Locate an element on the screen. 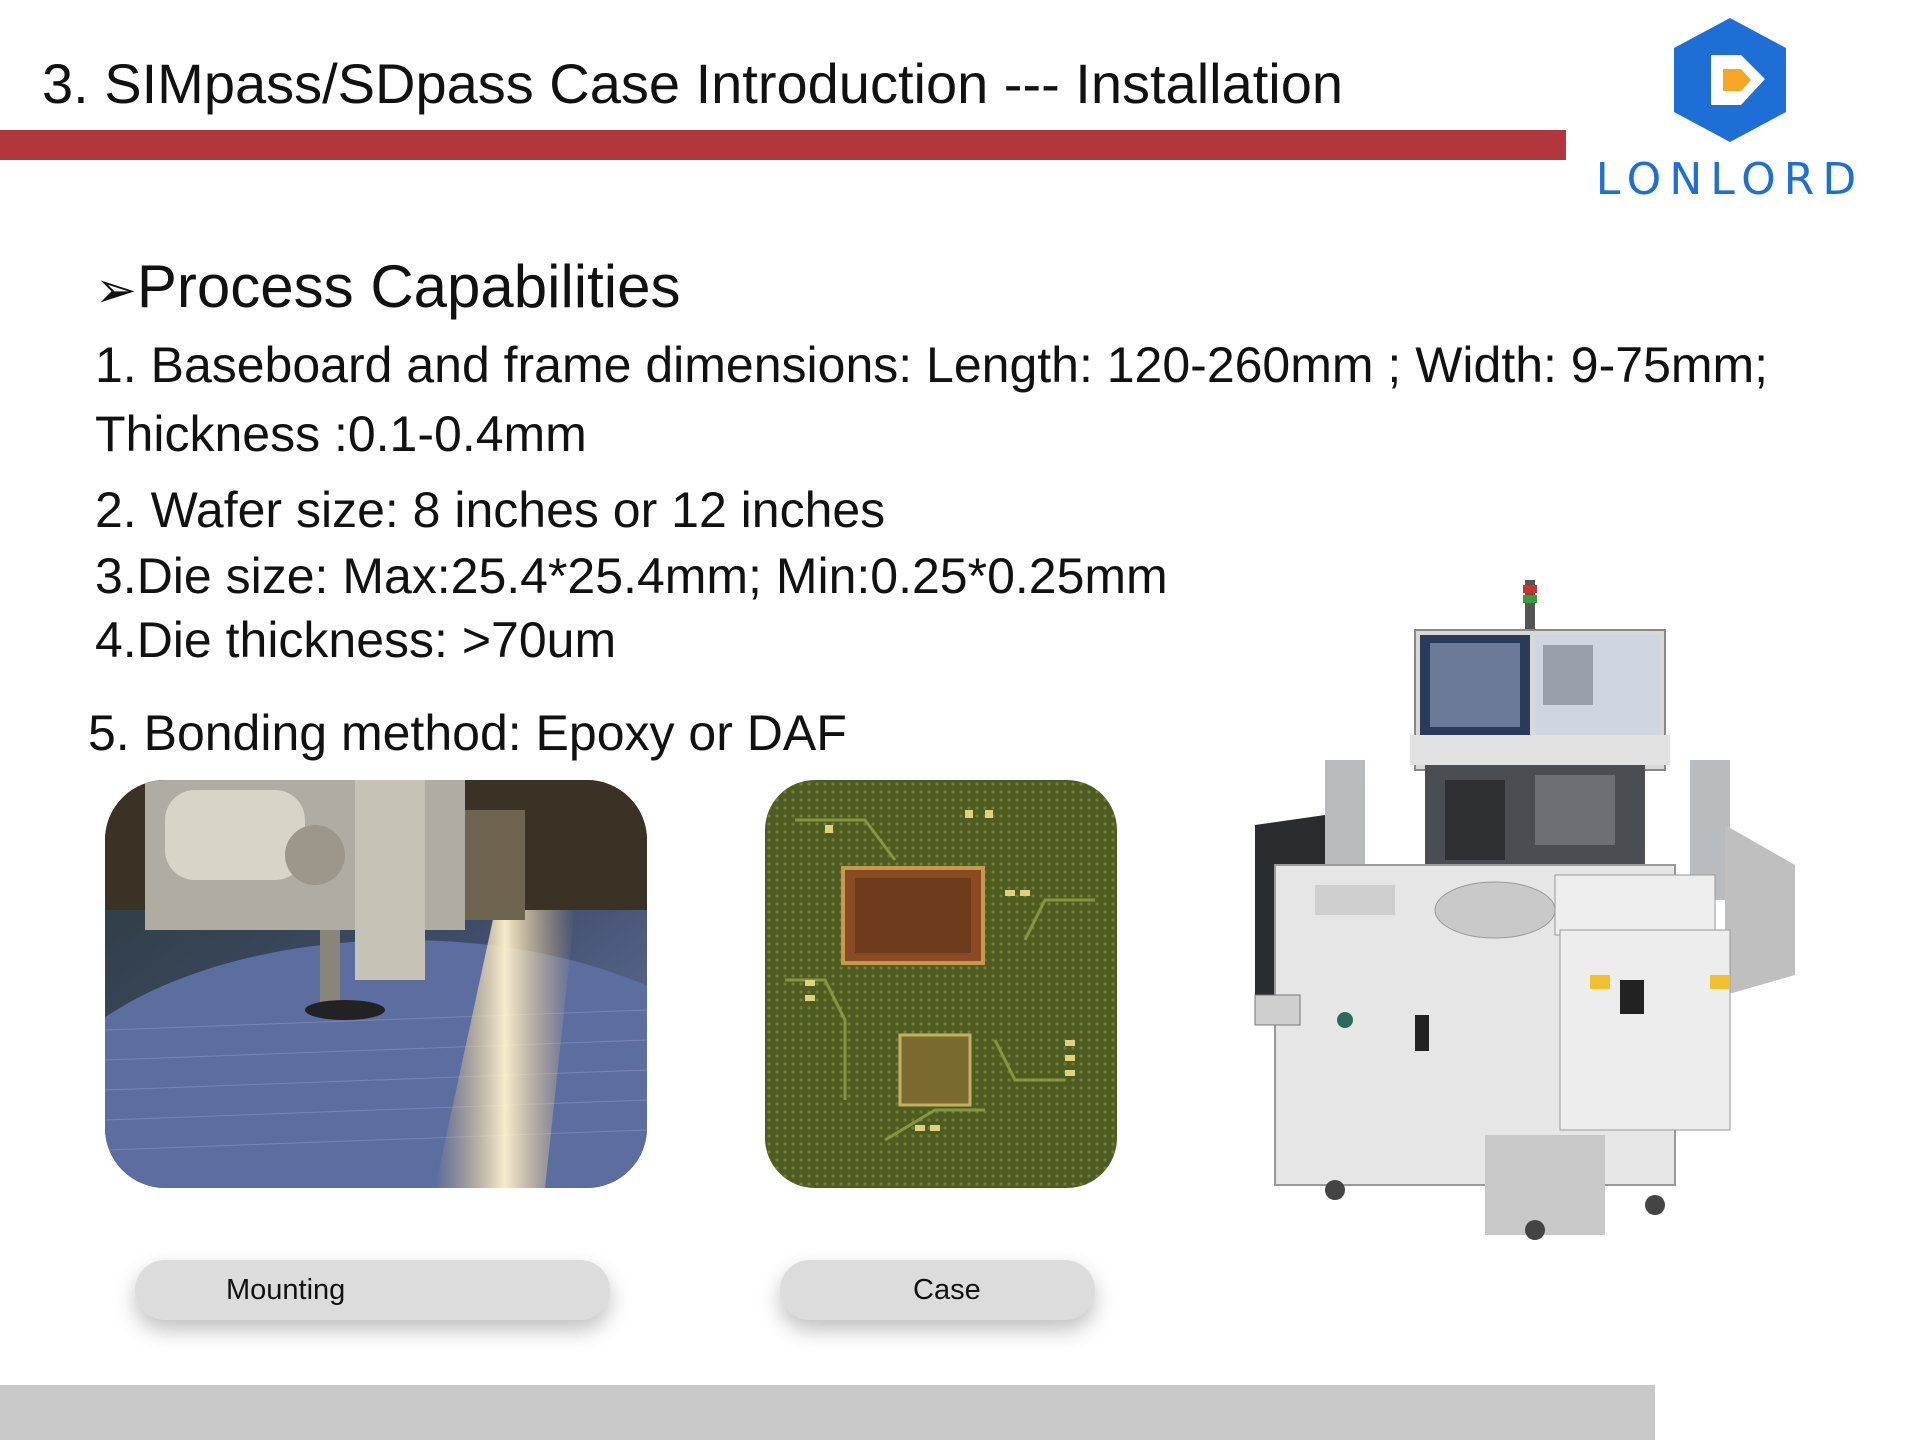 This screenshot has width=1920, height=1440. capability-line: Thickness :0.1-0.4mm is located at coordinates (341, 434).